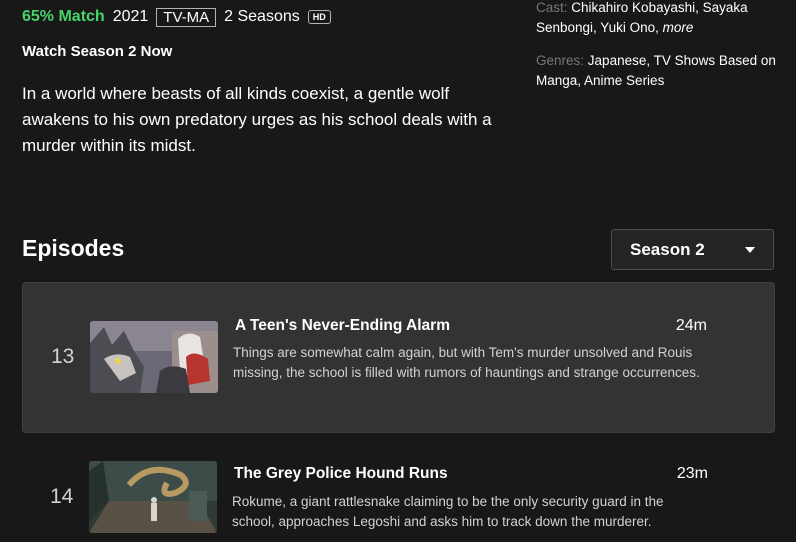  Describe the element at coordinates (342, 325) in the screenshot. I see `episode-title: A Teen's Never-Ending Alarm` at that location.